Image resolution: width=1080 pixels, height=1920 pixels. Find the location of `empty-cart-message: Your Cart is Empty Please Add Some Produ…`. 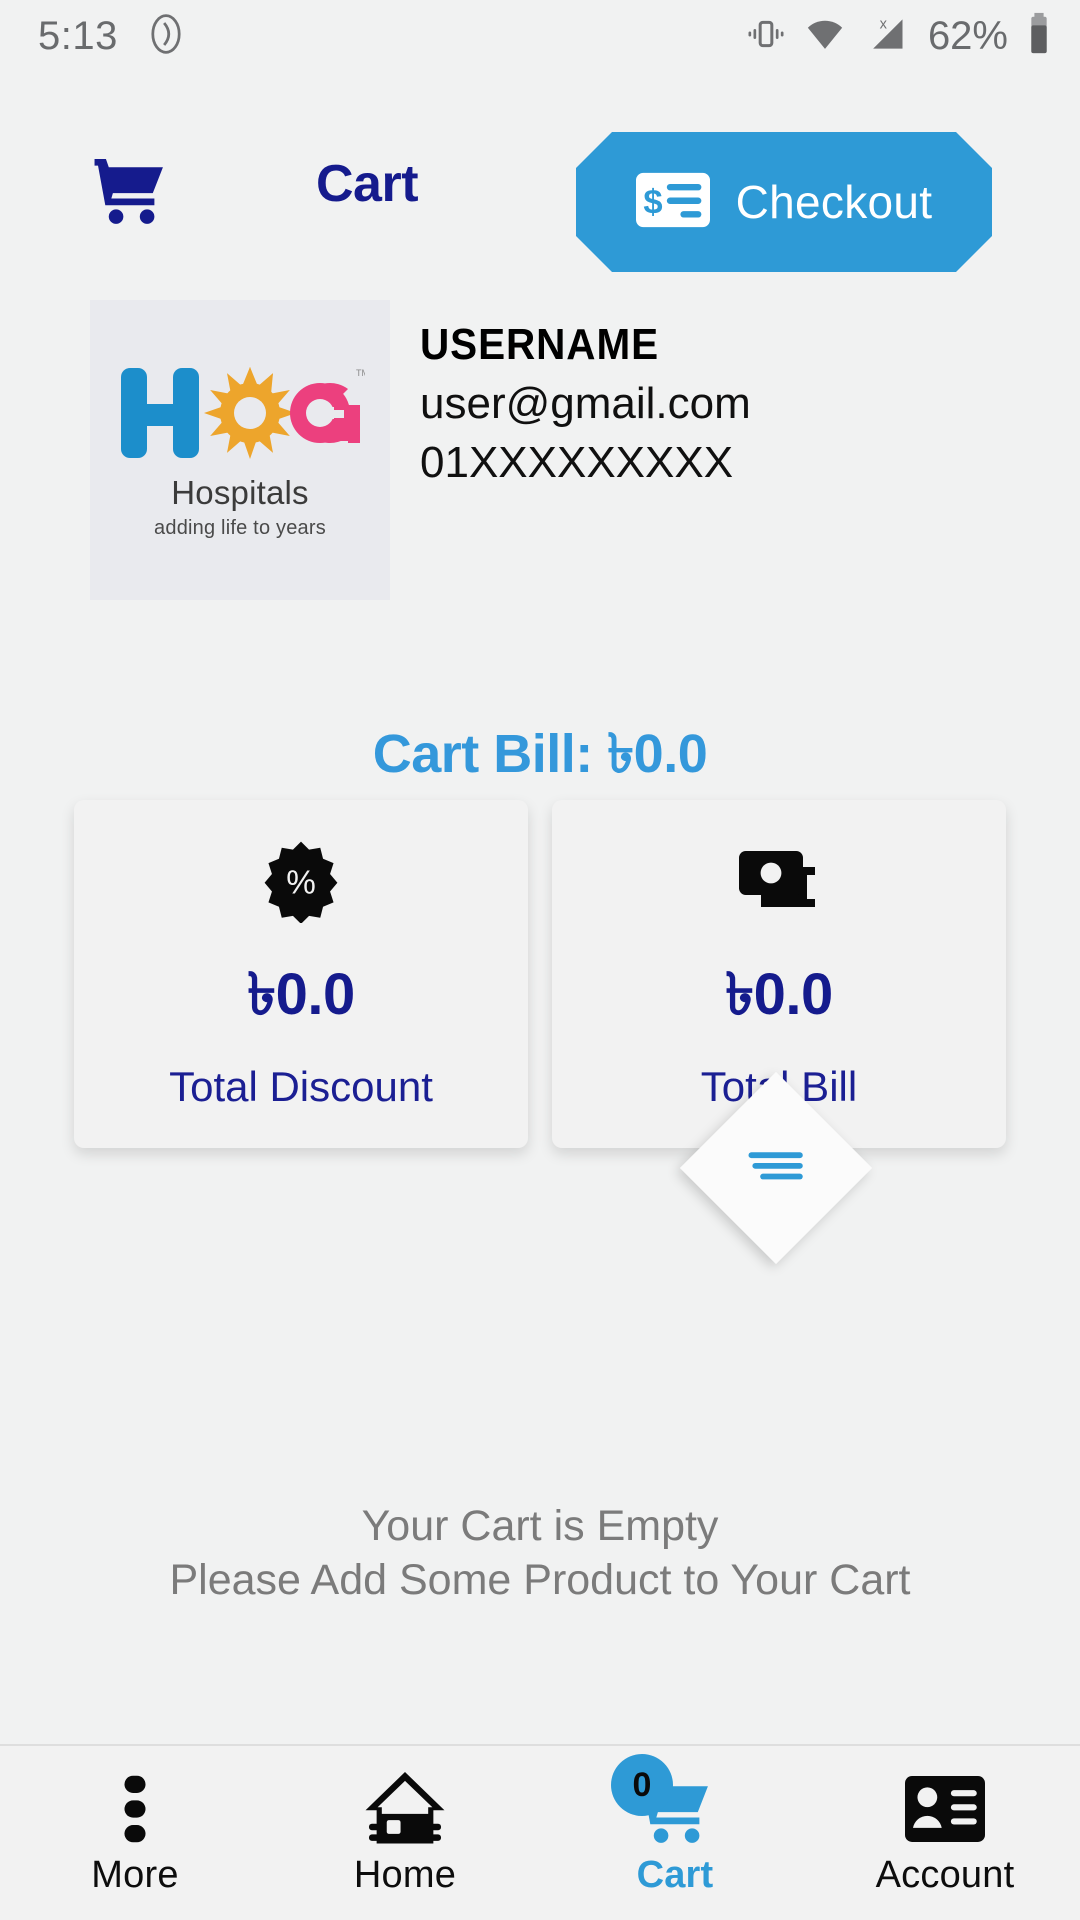

empty-cart-message: Your Cart is Empty Please Add Some Produ… is located at coordinates (540, 1554).